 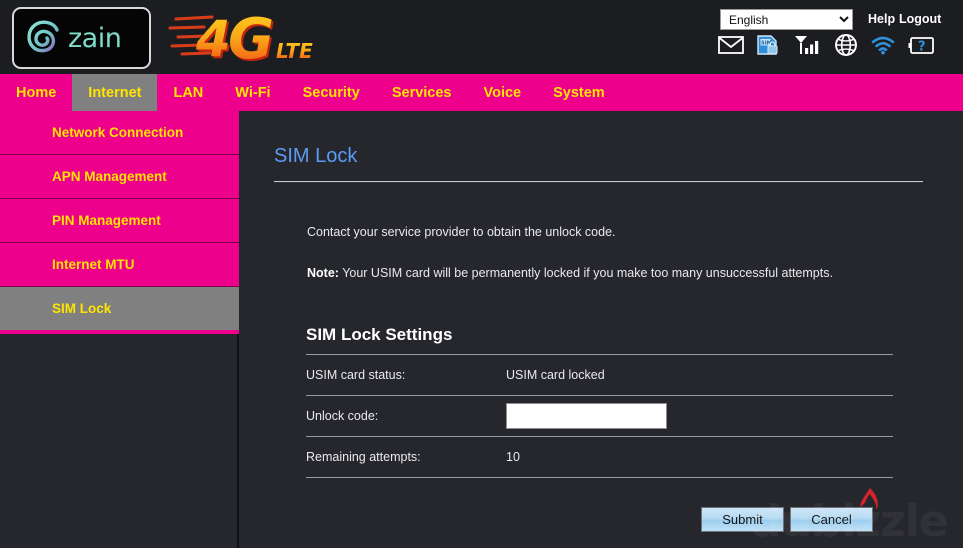 What do you see at coordinates (331, 92) in the screenshot?
I see `nav-item-security: Security` at bounding box center [331, 92].